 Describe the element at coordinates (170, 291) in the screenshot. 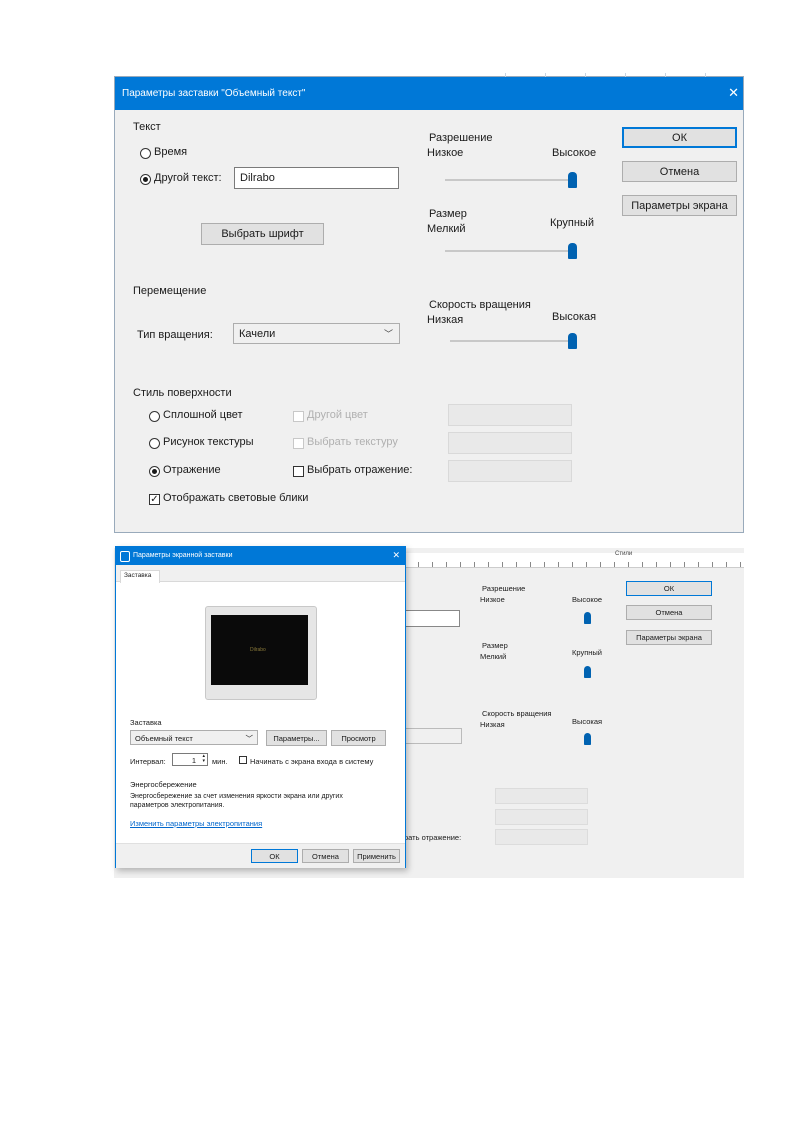

I see `movement-group-label: Перемещение` at that location.